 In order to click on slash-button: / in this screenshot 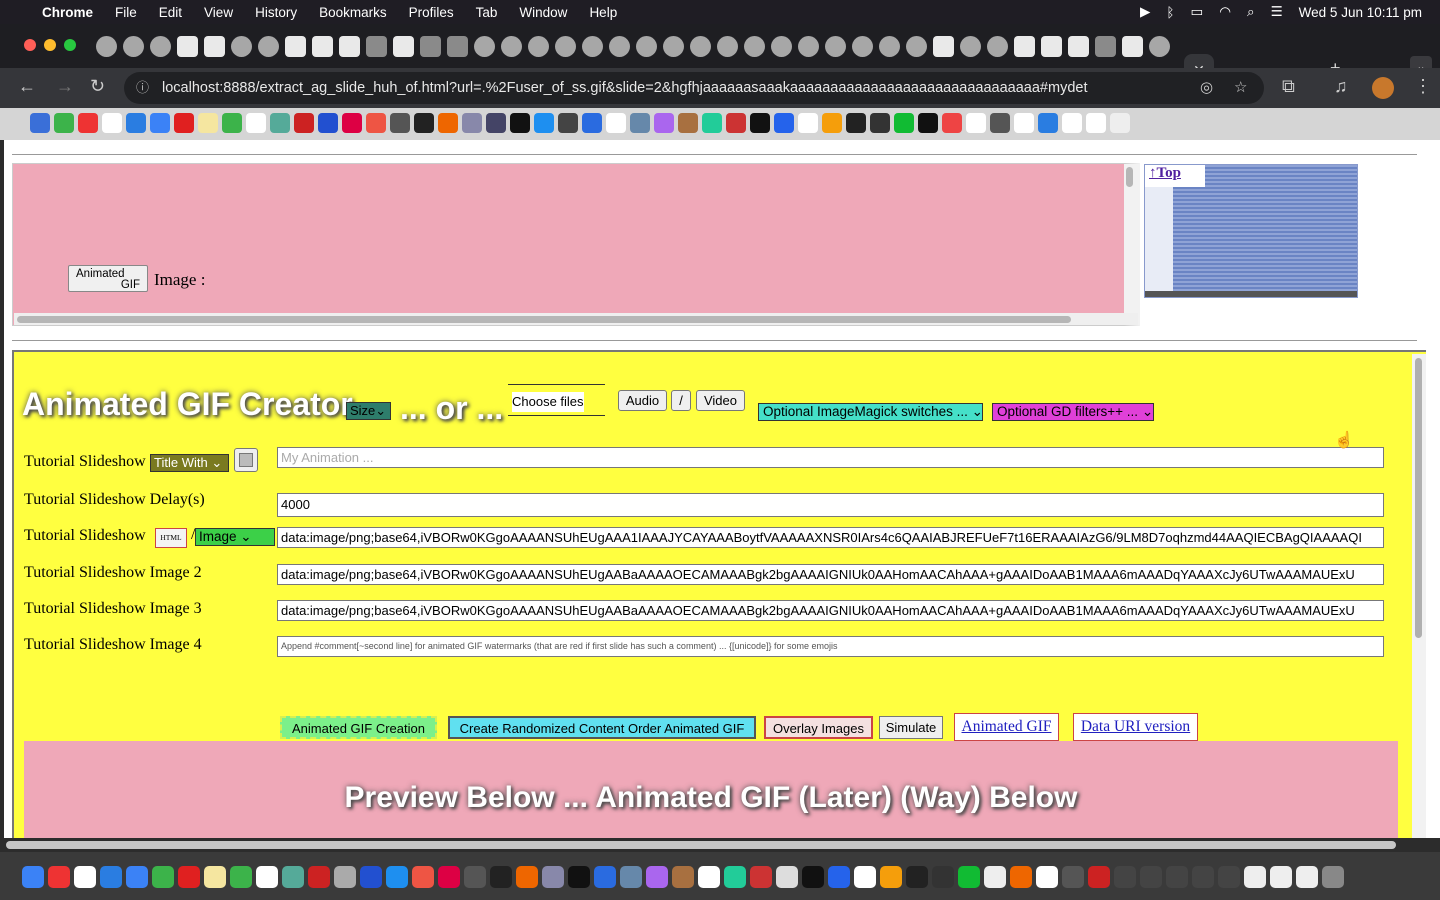, I will do `click(681, 400)`.